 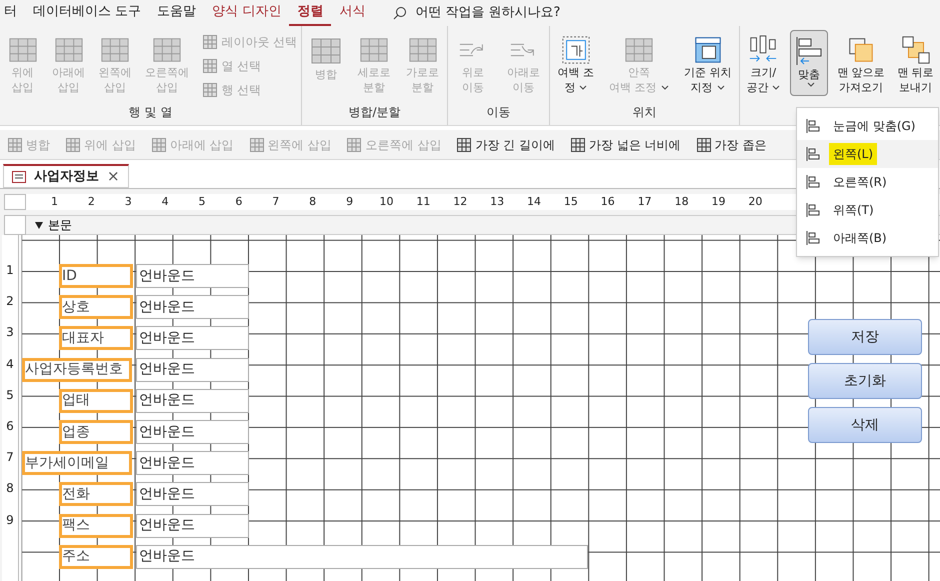 What do you see at coordinates (867, 238) in the screenshot?
I see `menu-item: 아래쪽(B)` at bounding box center [867, 238].